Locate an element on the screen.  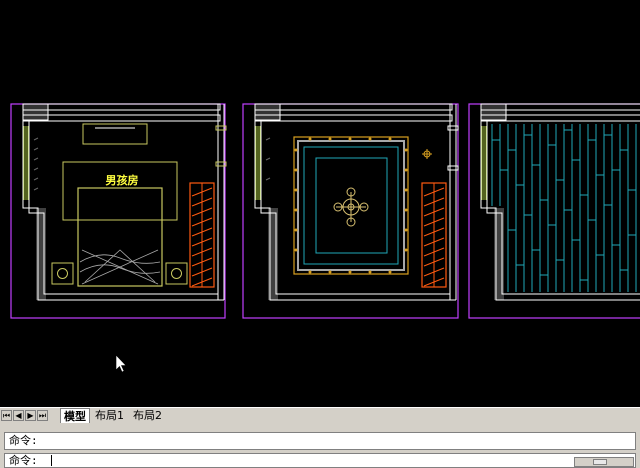
command-scrollbar is located at coordinates (604, 462).